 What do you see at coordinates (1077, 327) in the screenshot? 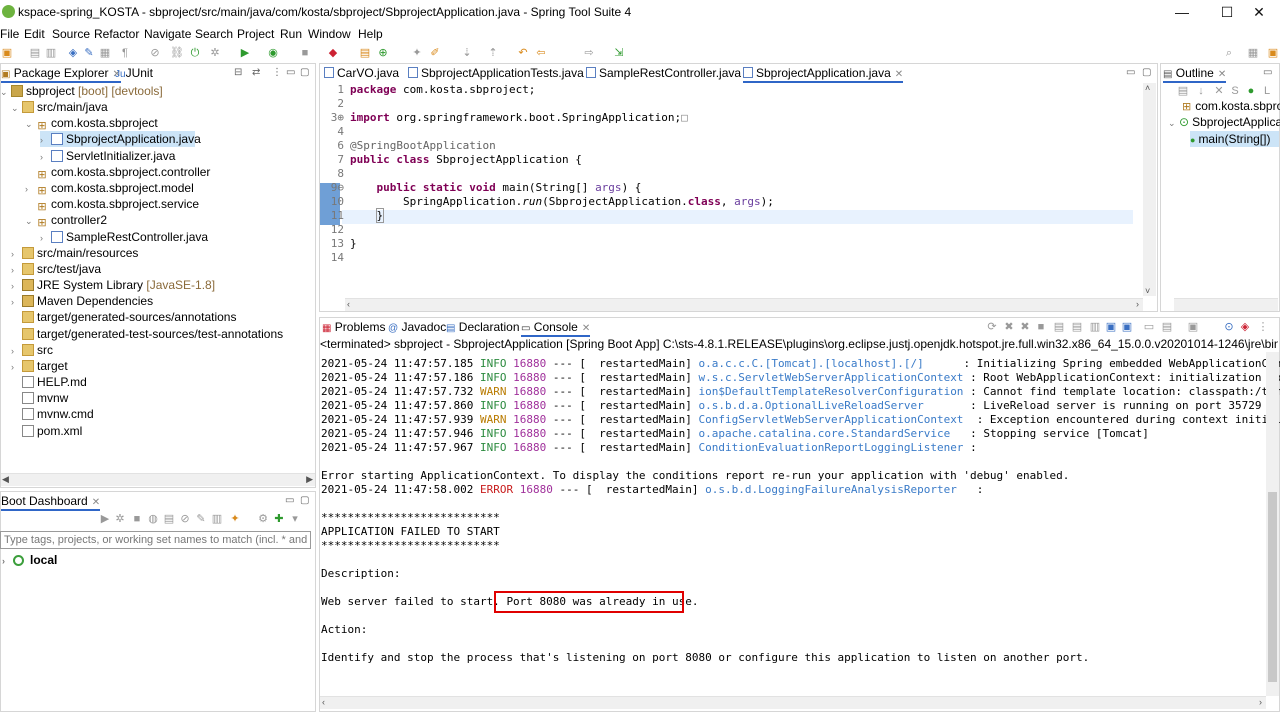
I see `scroll-lock-icon: ▤` at bounding box center [1077, 327].